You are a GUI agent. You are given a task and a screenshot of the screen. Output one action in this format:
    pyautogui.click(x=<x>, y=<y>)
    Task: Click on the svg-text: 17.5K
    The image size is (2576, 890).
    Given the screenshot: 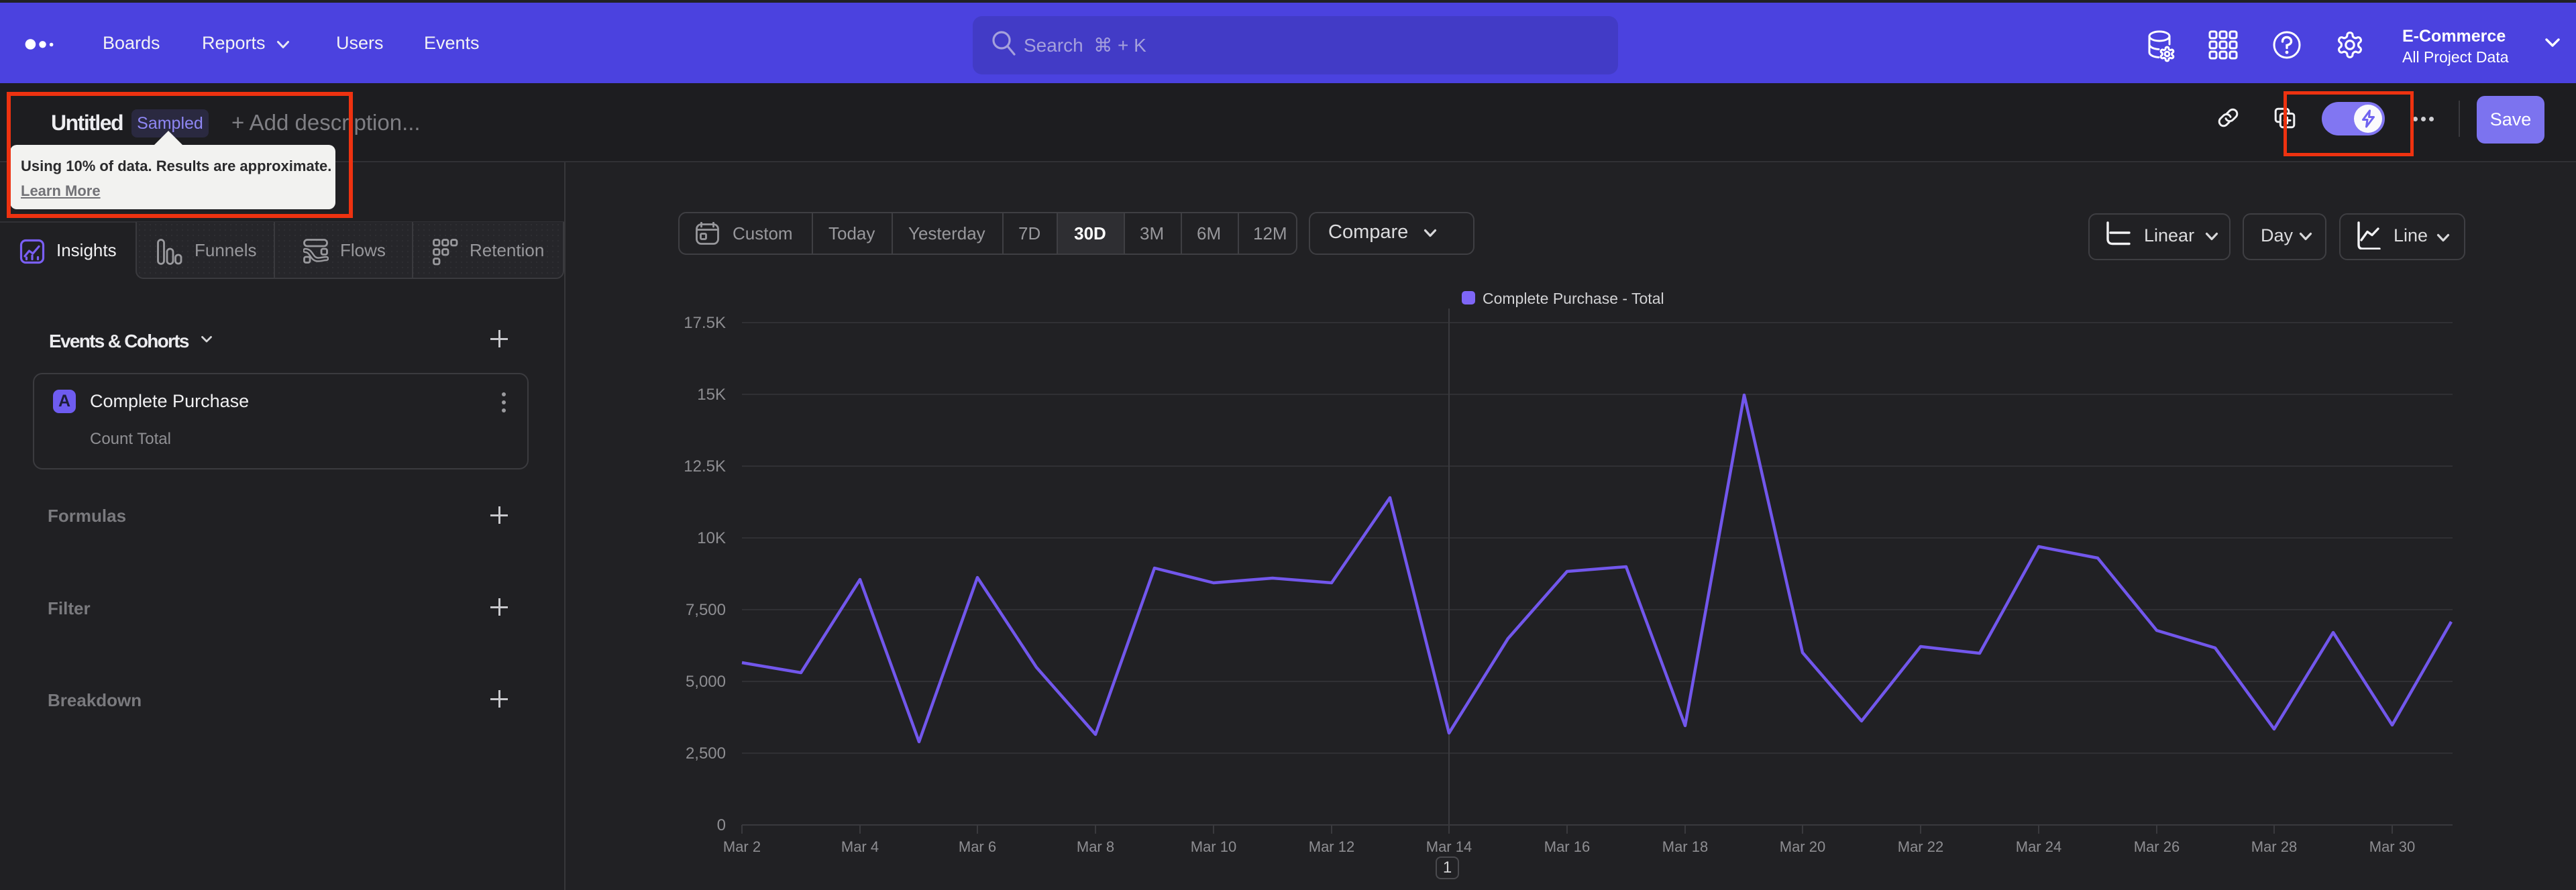 What is the action you would take?
    pyautogui.click(x=705, y=323)
    